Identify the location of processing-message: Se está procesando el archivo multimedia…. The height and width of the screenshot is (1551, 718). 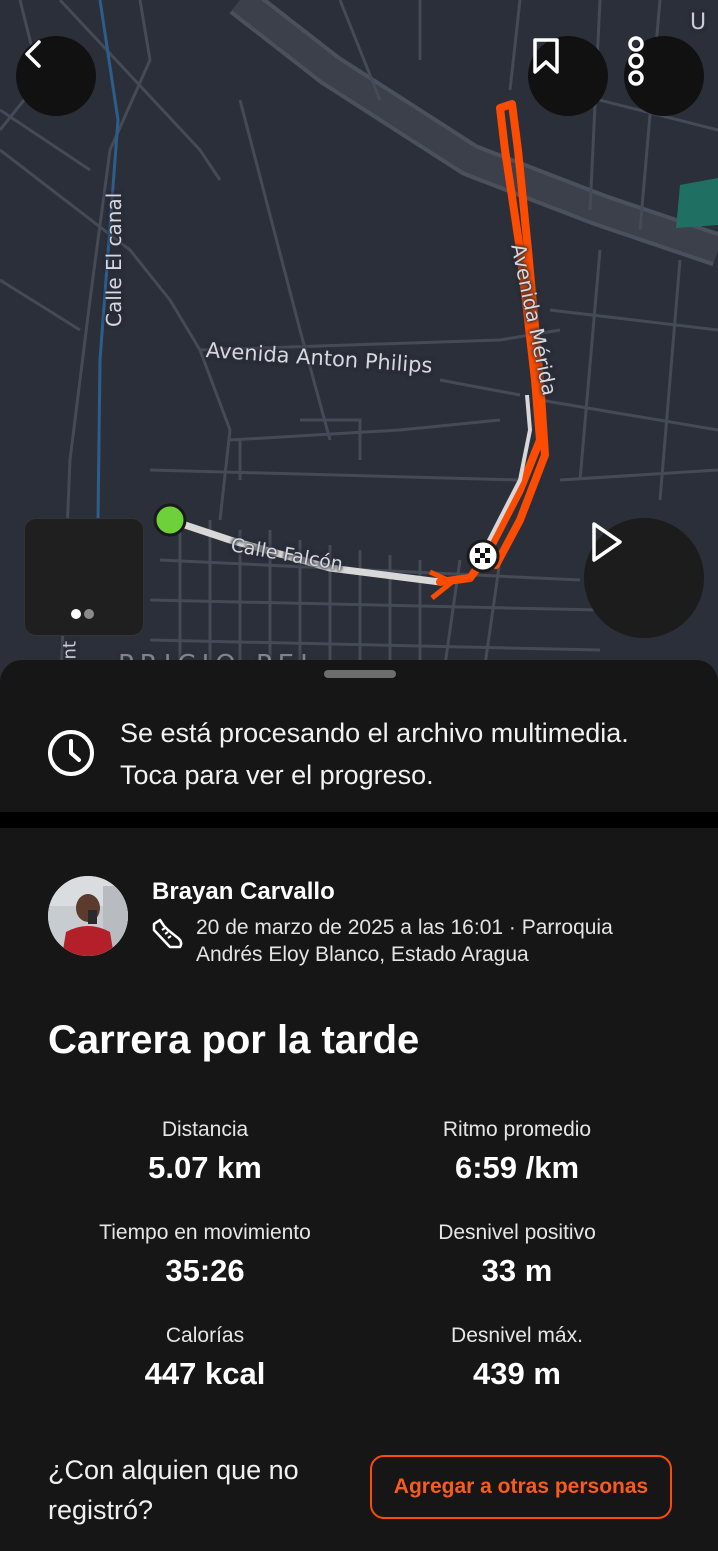
(374, 754).